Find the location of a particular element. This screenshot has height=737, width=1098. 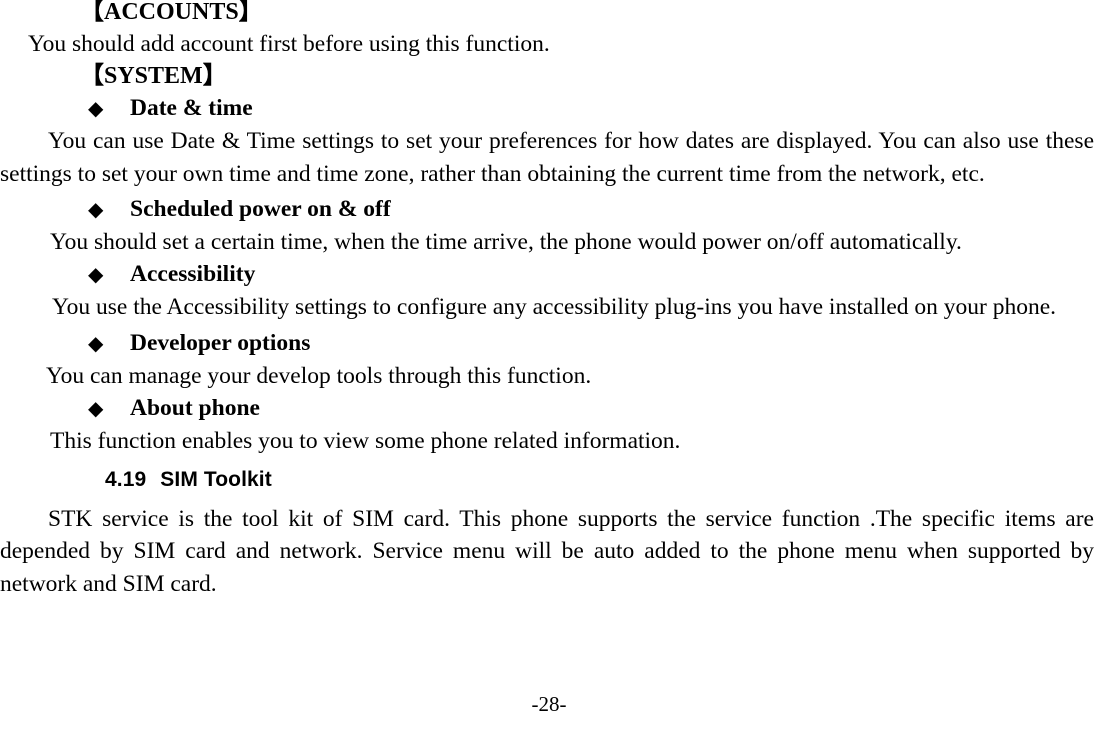

bullet-item-accessibility: ◆ Accessibility is located at coordinates (549, 274).